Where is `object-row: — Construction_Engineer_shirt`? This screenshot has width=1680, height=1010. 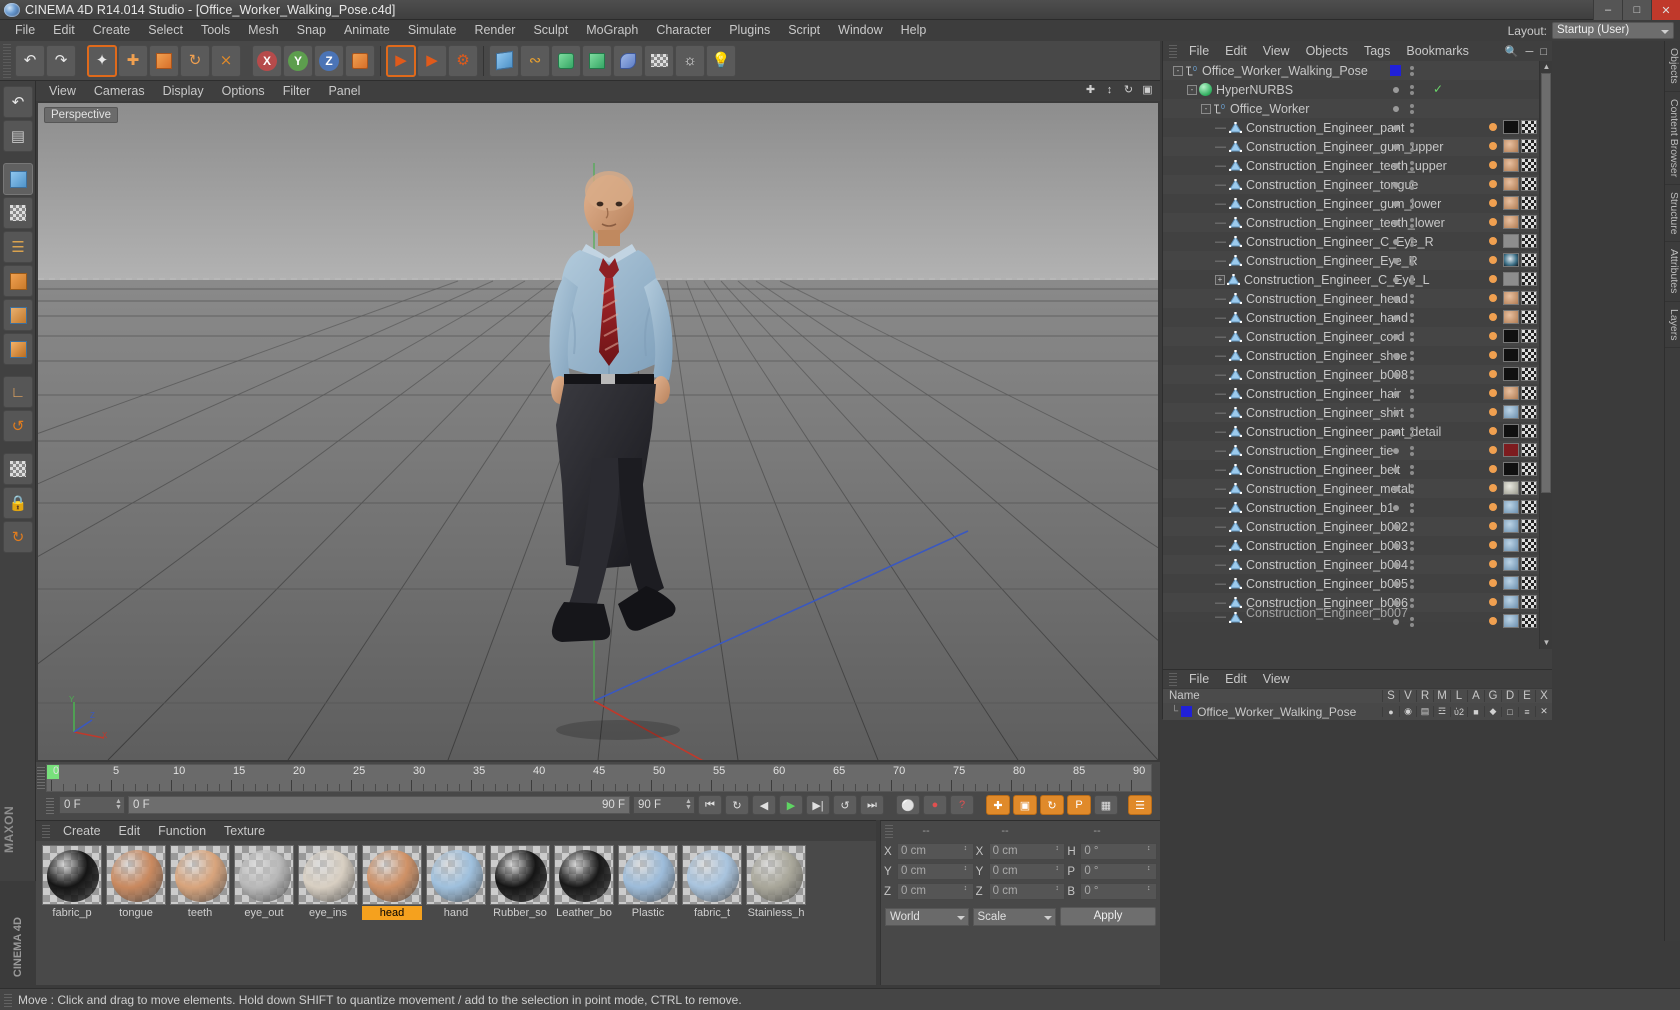 object-row: — Construction_Engineer_shirt is located at coordinates (1351, 412).